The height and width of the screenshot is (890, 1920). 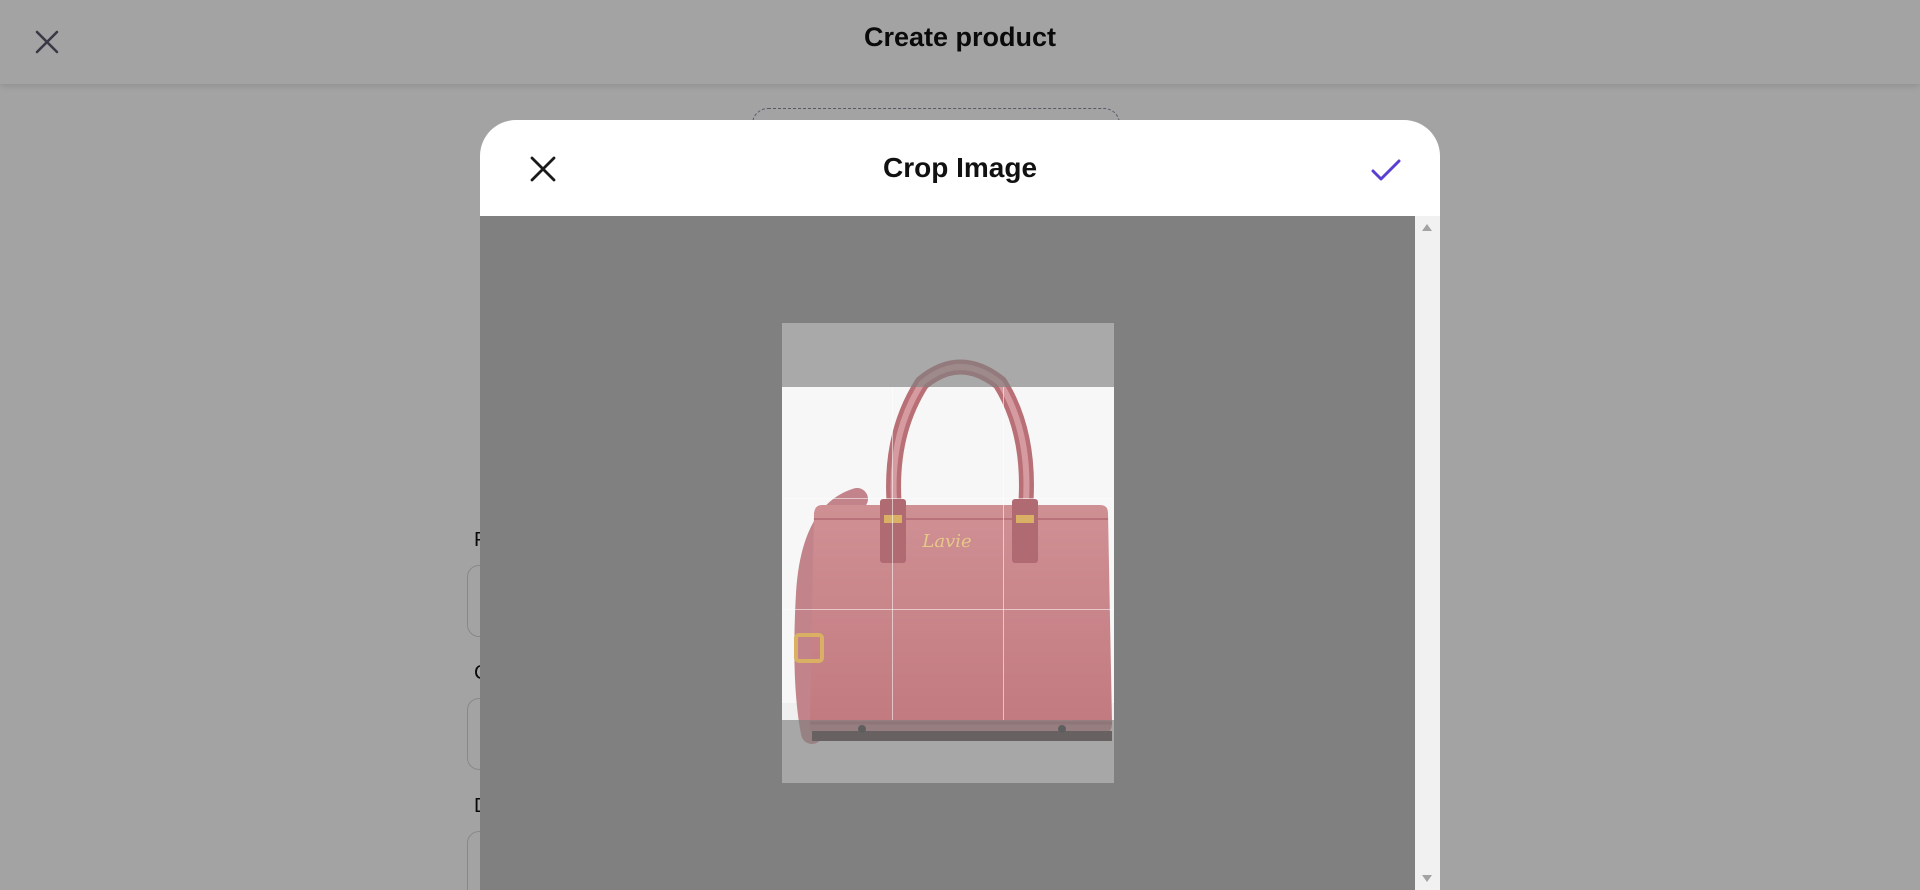 I want to click on confirm-crop-button, so click(x=1386, y=170).